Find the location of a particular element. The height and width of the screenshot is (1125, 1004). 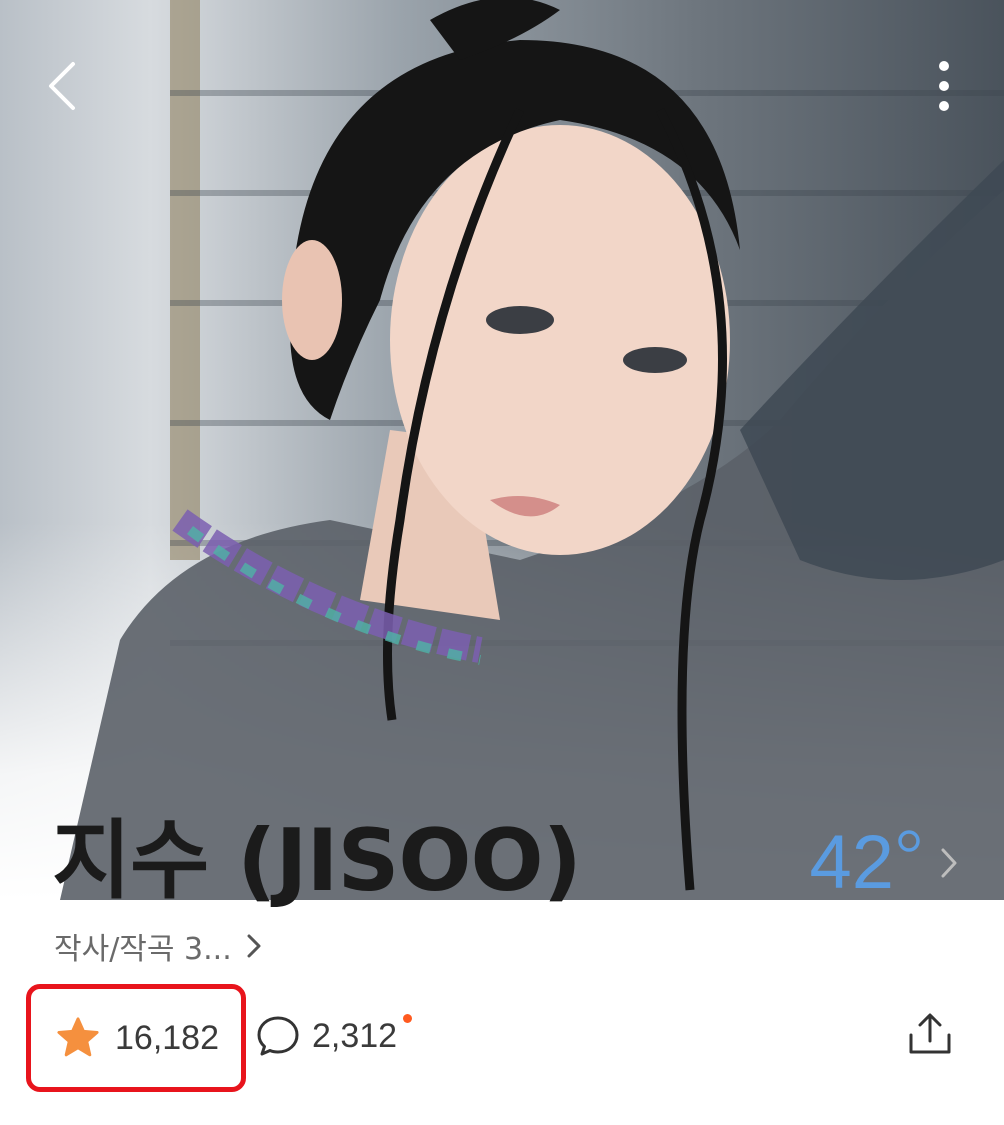

comment-count: 2,312 is located at coordinates (355, 1035).